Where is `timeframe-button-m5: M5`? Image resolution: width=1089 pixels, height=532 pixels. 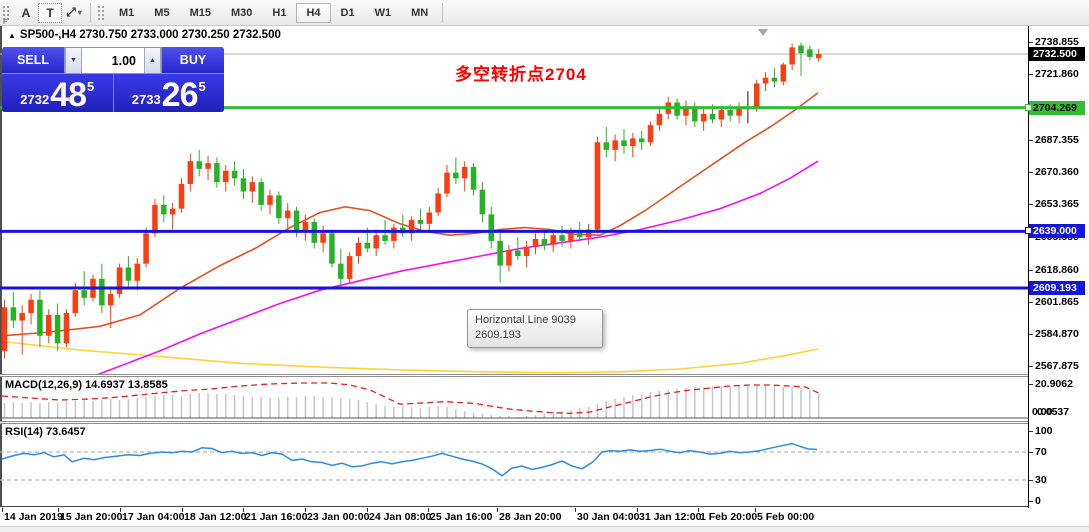
timeframe-button-m5: M5 is located at coordinates (161, 13).